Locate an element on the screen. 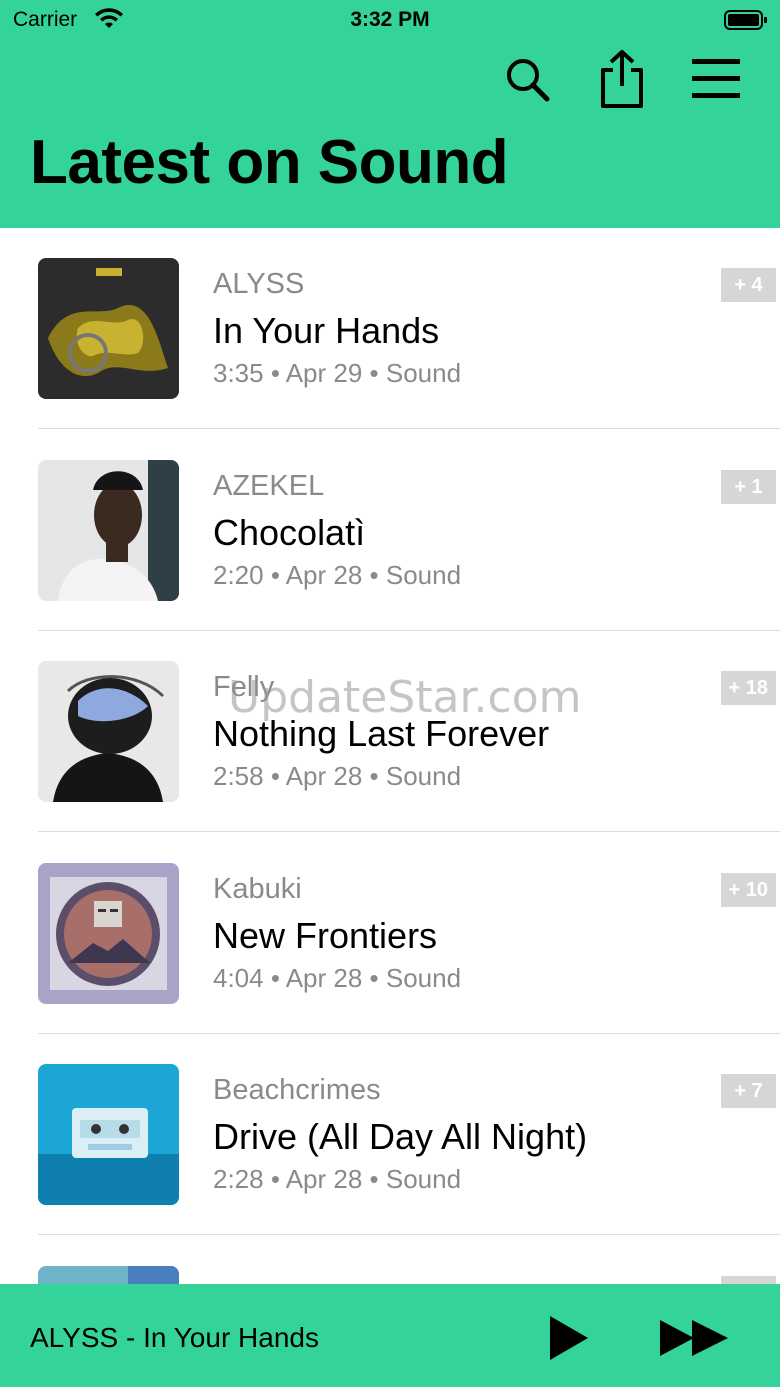  track-meta: 3:35 • Apr 29 • Sound is located at coordinates (337, 373).